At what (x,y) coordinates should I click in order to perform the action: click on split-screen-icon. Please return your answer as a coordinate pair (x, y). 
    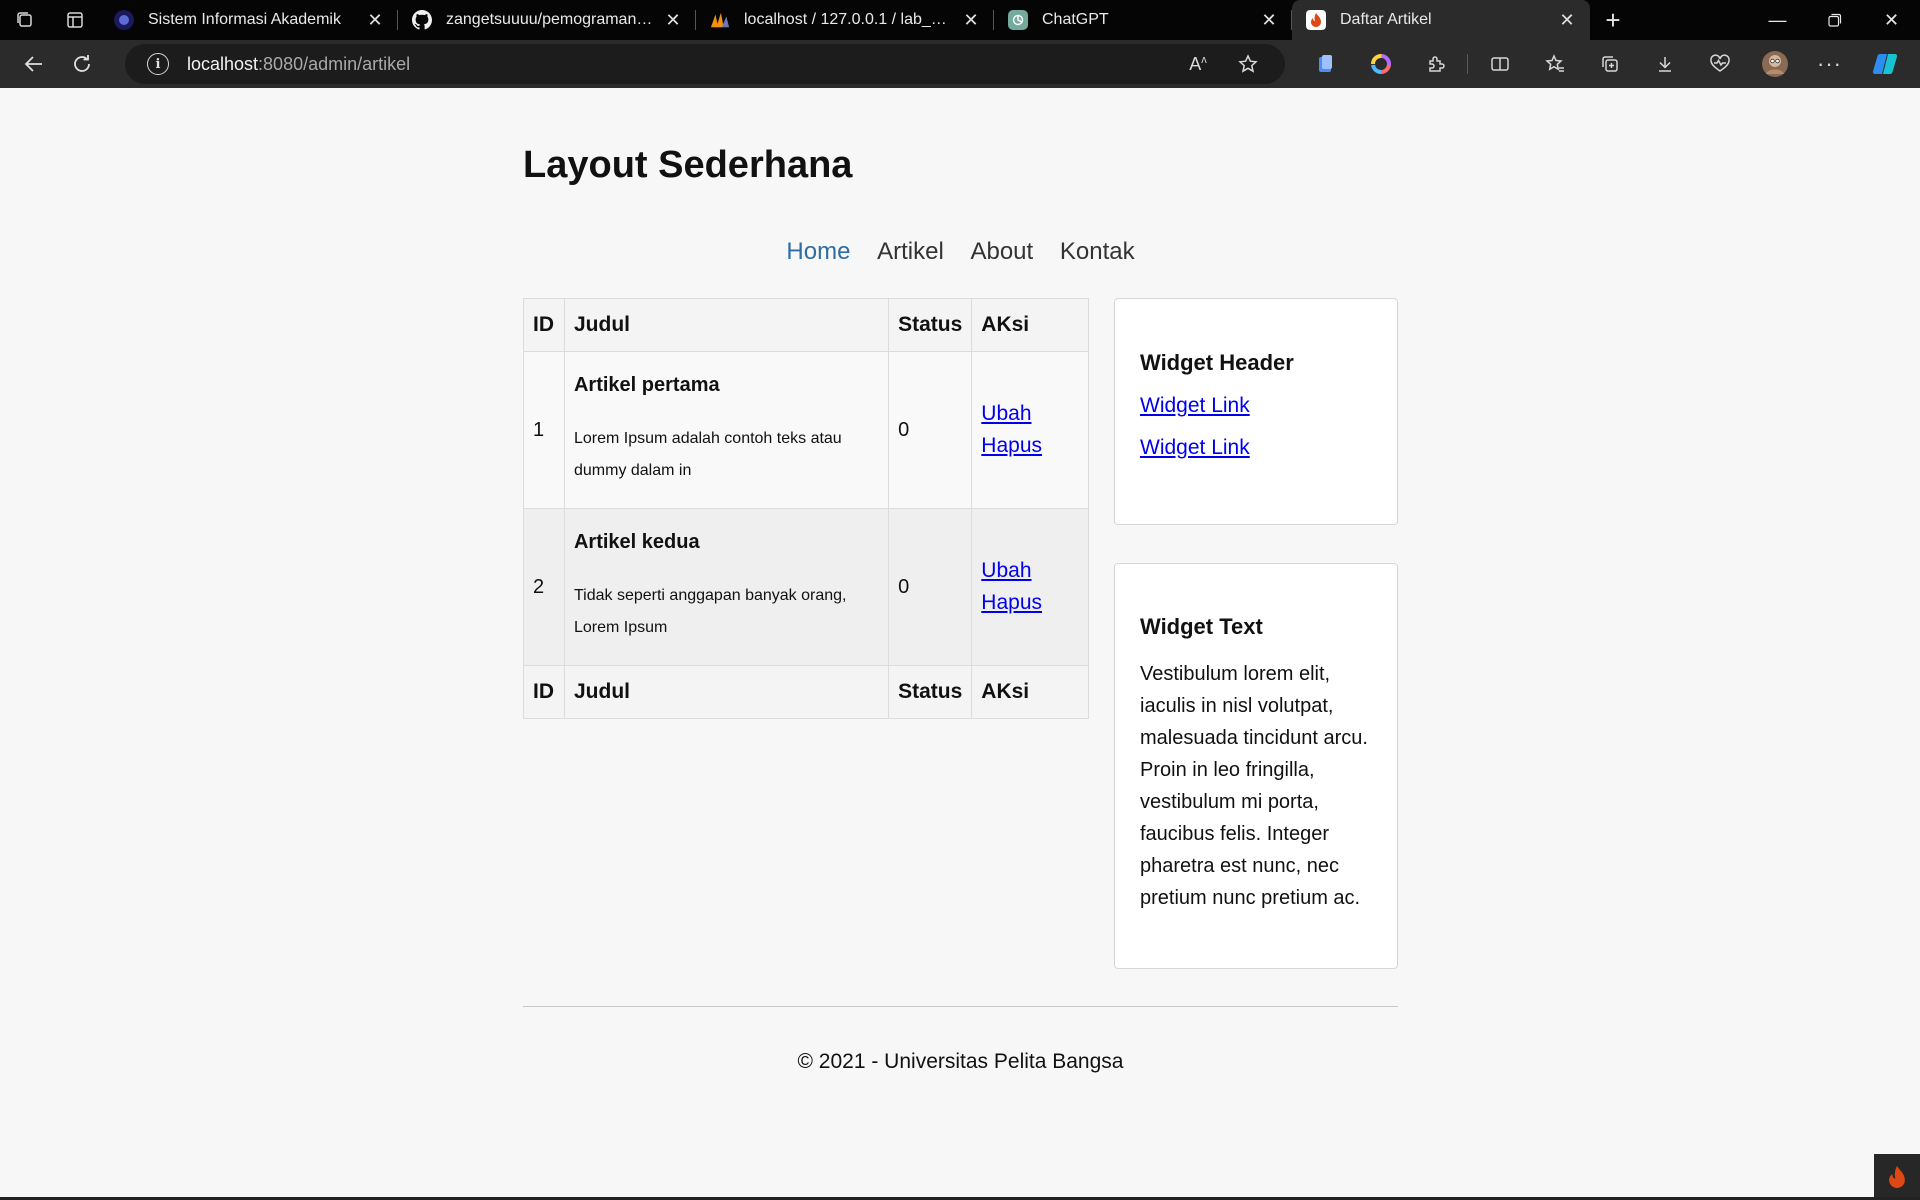
    Looking at the image, I should click on (1499, 64).